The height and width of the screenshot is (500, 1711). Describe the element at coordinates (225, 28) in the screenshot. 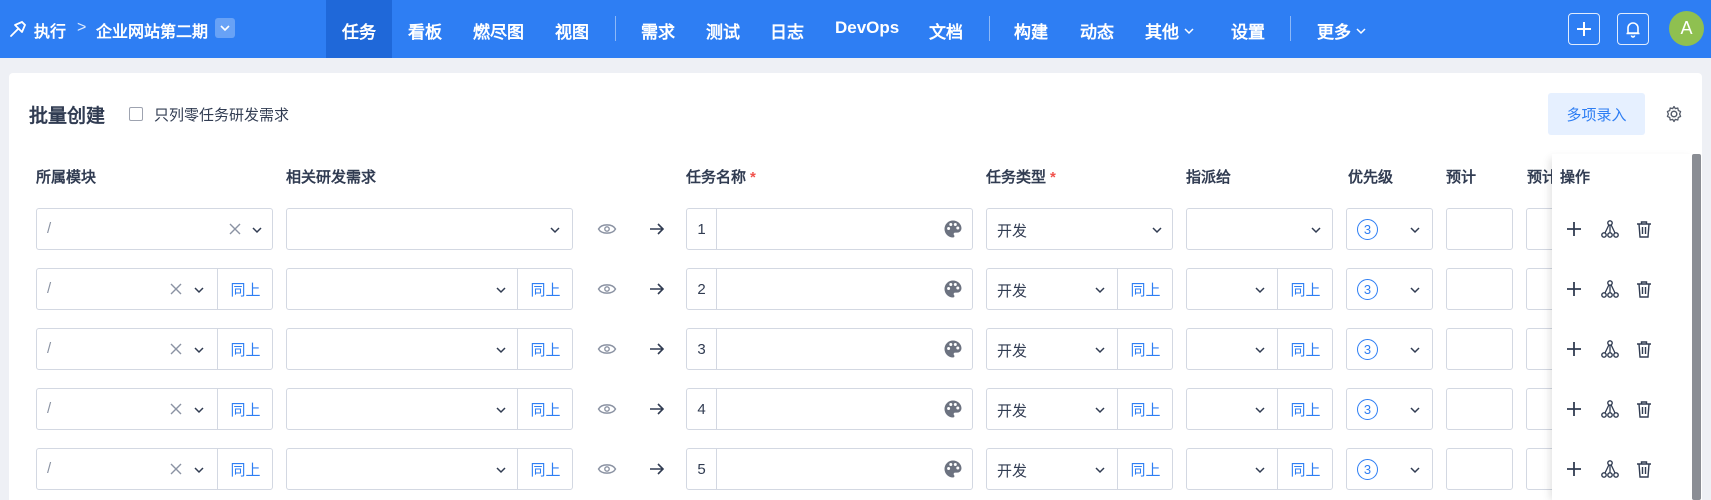

I see `project-switch-dropdown` at that location.